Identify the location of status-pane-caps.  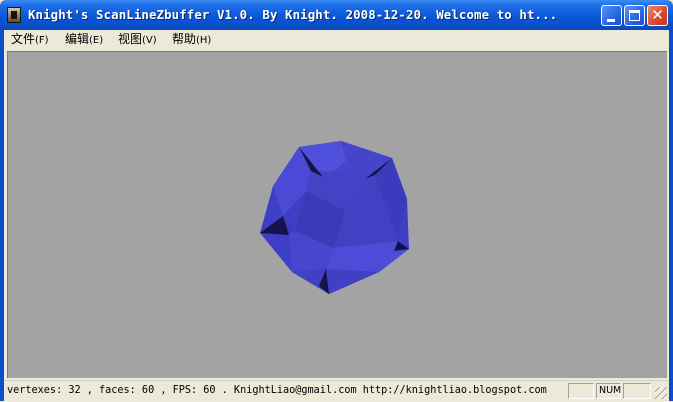
(581, 391).